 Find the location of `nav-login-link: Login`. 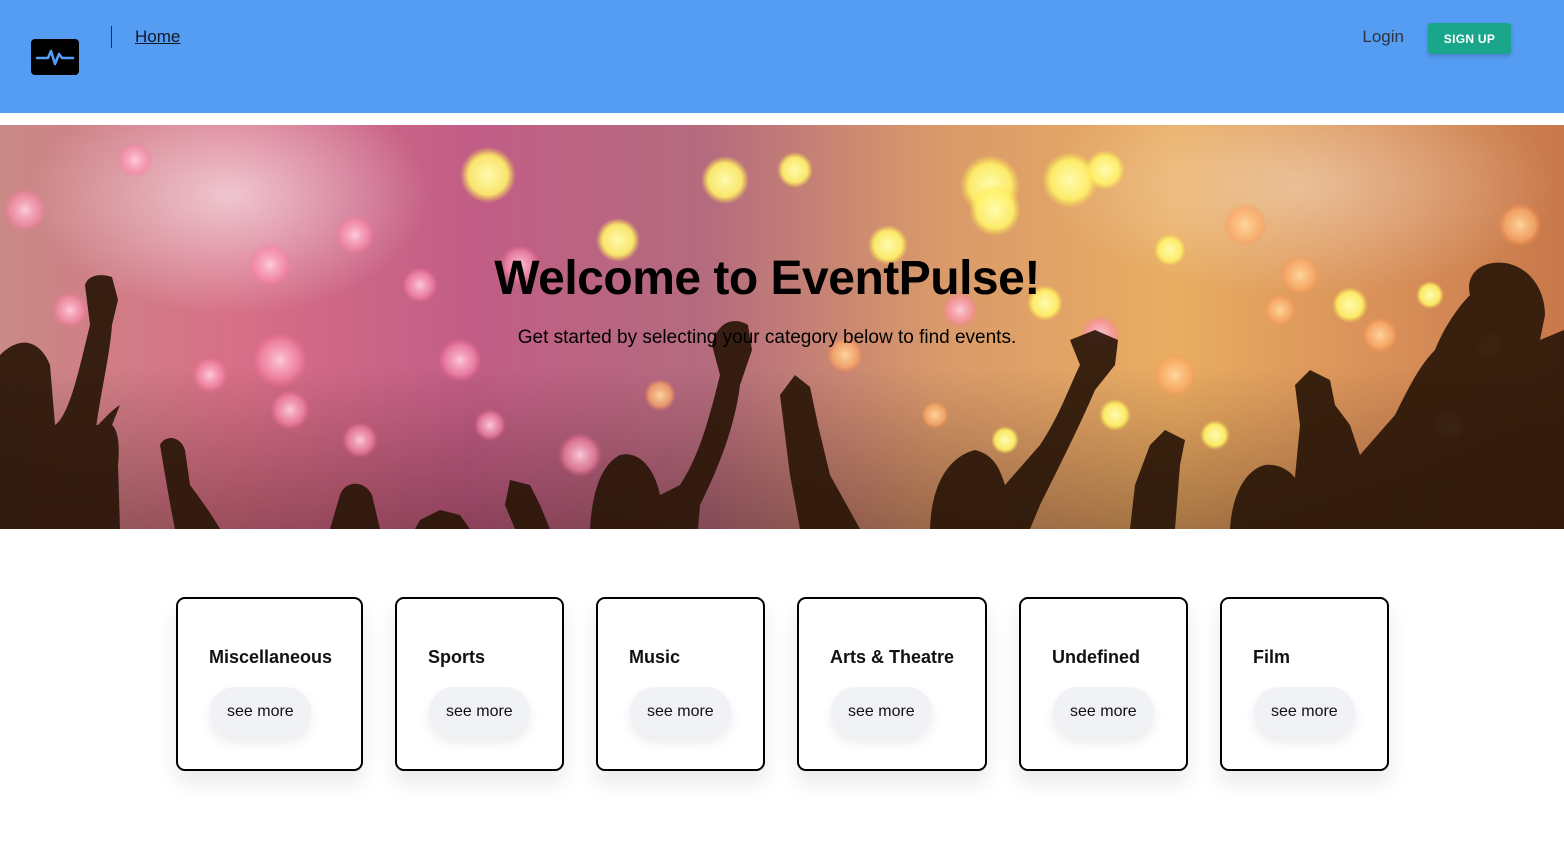

nav-login-link: Login is located at coordinates (1383, 37).